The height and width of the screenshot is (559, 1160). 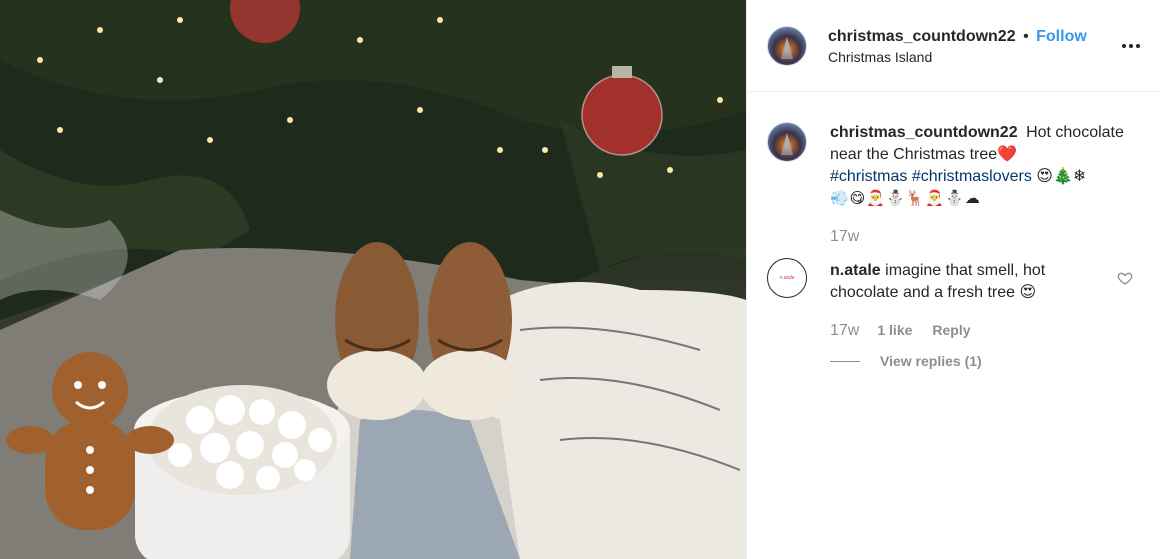 I want to click on caption-username: christmas_countdown22, so click(x=924, y=132).